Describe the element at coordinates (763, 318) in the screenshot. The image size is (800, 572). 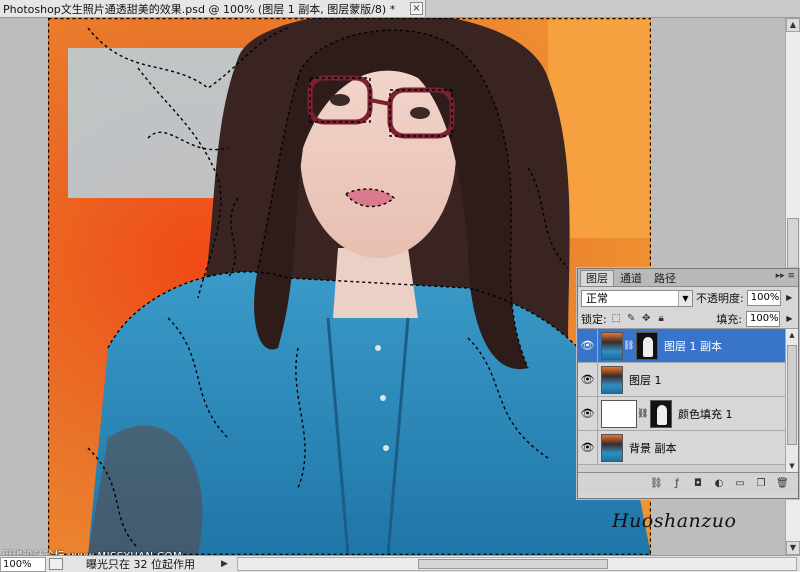
I see `fill-input: 100%` at that location.